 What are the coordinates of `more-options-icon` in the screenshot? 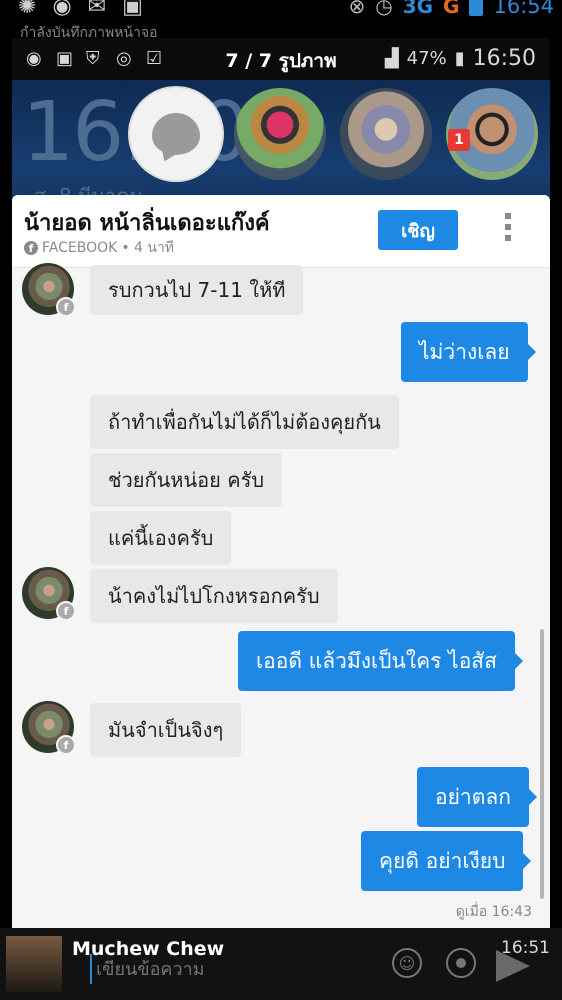 It's located at (508, 227).